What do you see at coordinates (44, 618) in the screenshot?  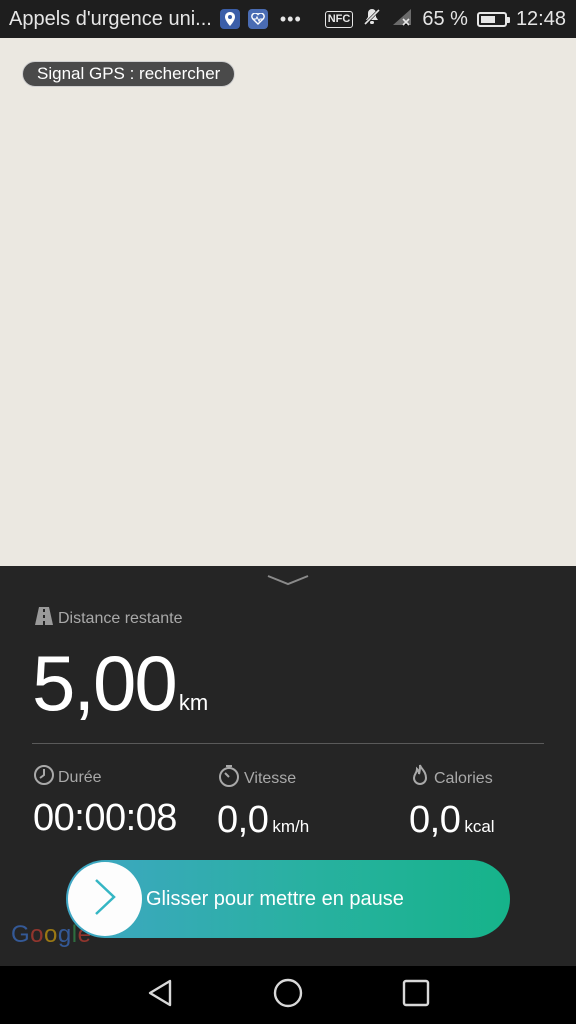 I see `road-icon` at bounding box center [44, 618].